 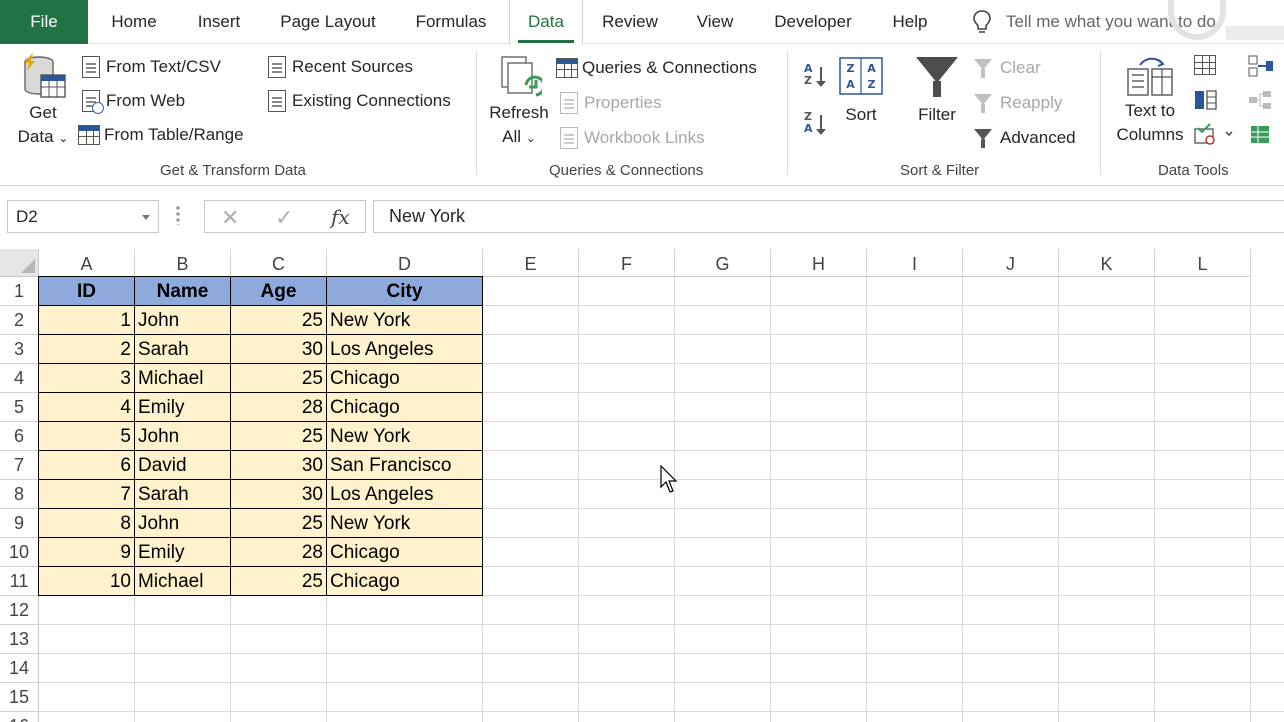 I want to click on column-header-k: K, so click(x=1107, y=263).